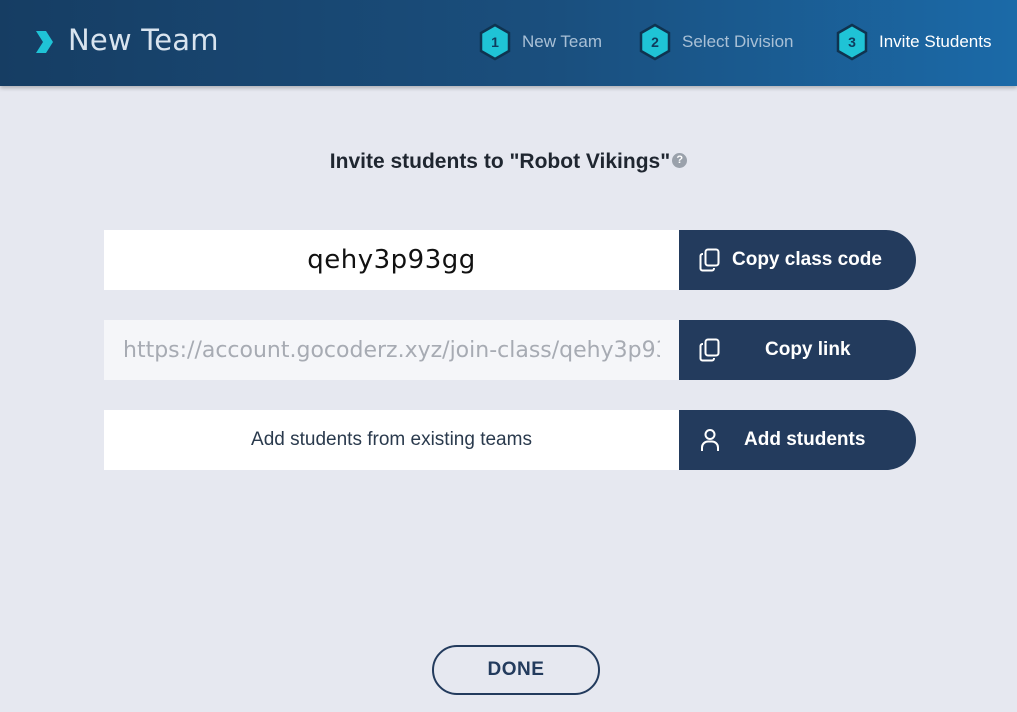  I want to click on join-link-input, so click(382, 350).